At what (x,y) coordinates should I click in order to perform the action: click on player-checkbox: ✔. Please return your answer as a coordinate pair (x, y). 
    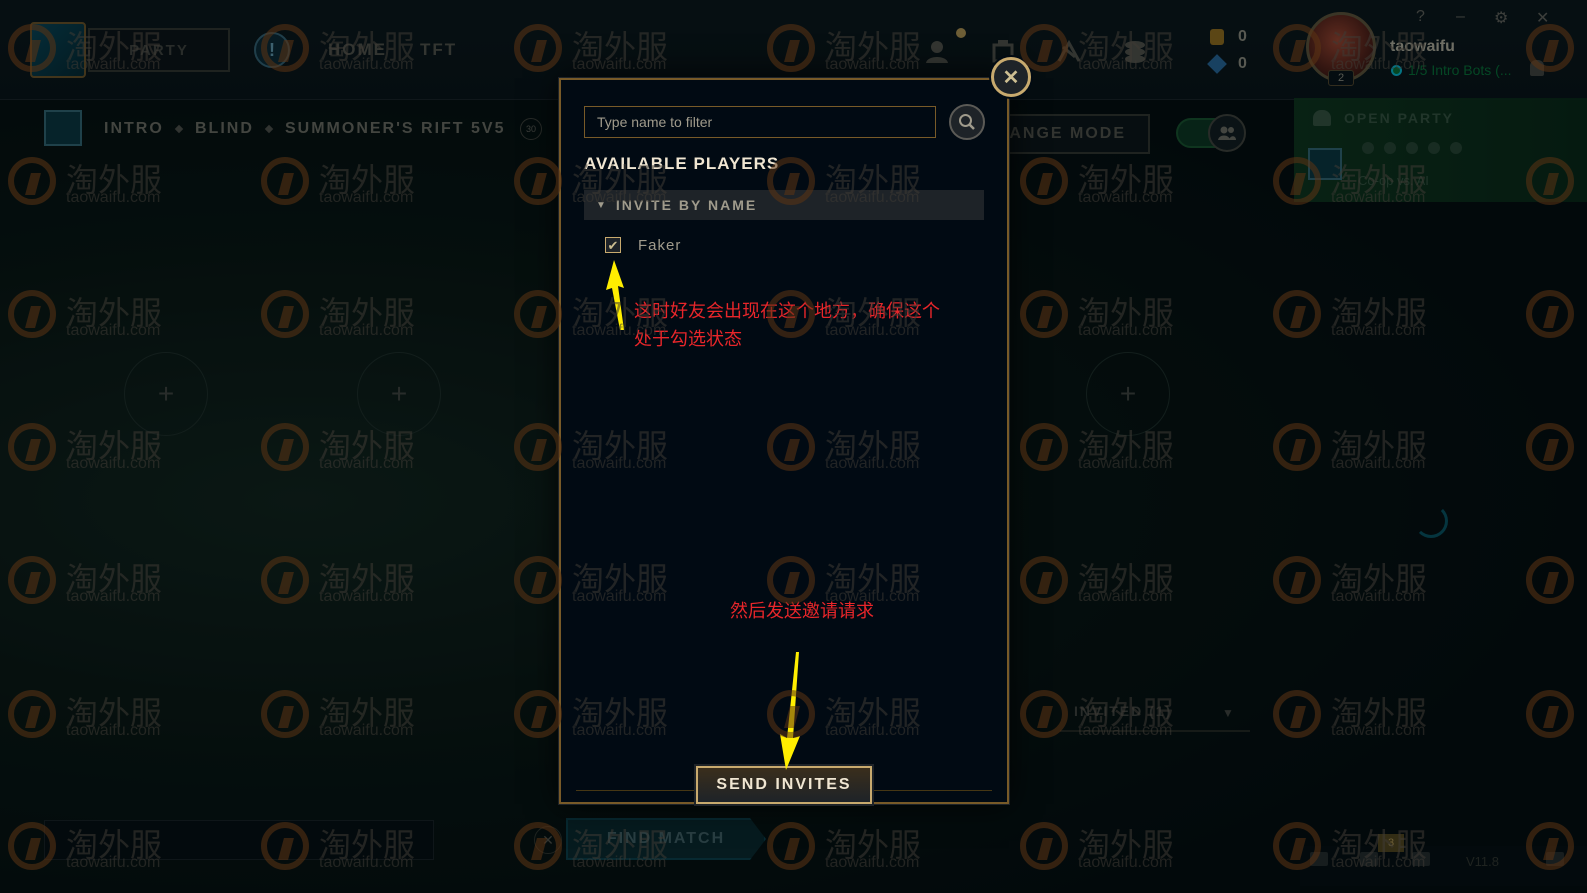
    Looking at the image, I should click on (613, 245).